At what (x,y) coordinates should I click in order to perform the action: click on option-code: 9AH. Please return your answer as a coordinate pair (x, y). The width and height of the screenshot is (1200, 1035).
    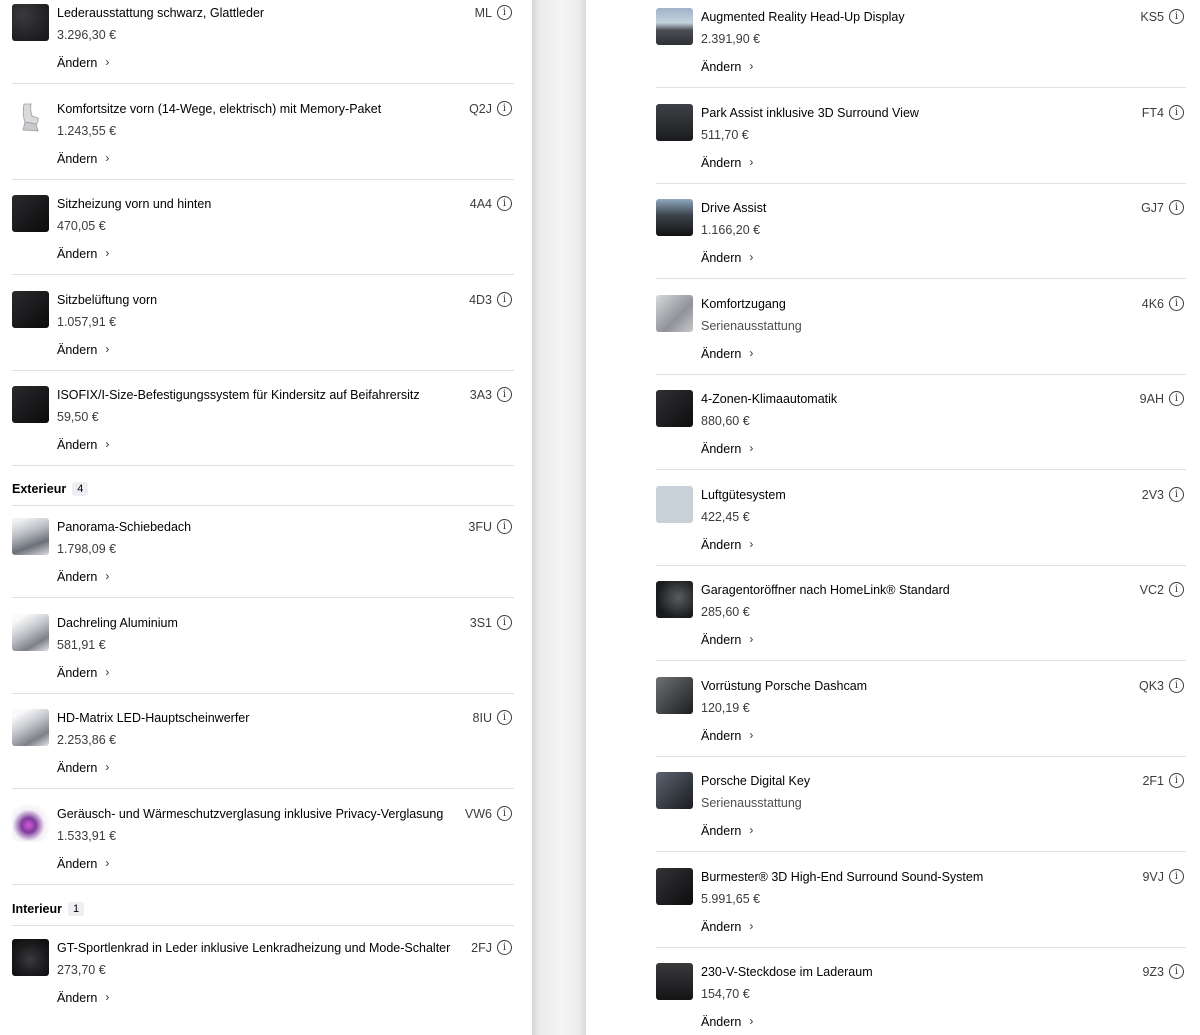
    Looking at the image, I should click on (1151, 399).